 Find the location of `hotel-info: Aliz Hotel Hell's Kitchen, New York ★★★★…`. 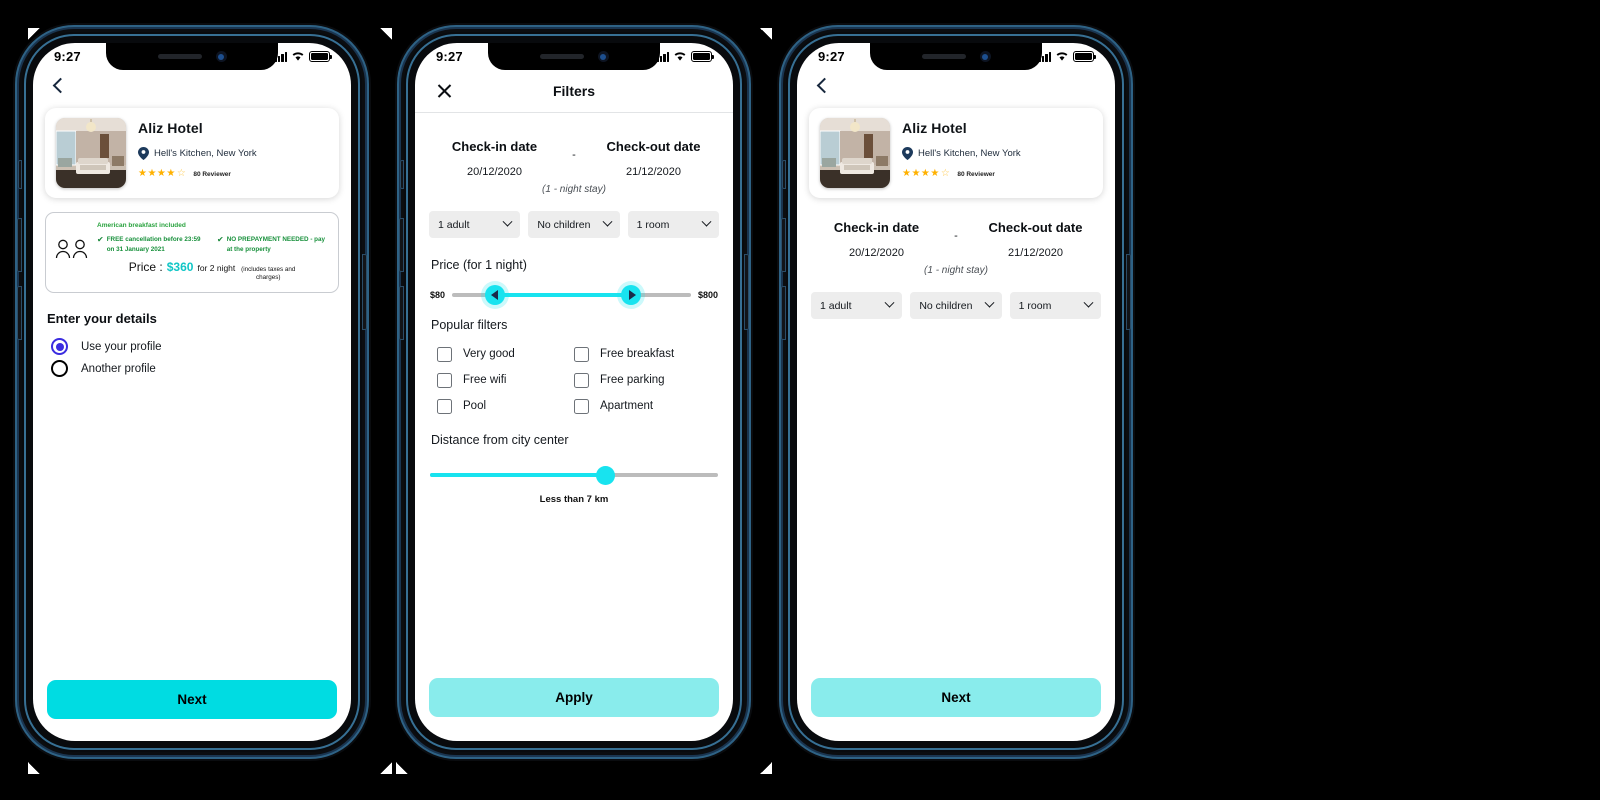

hotel-info: Aliz Hotel Hell's Kitchen, New York ★★★★… is located at coordinates (197, 148).